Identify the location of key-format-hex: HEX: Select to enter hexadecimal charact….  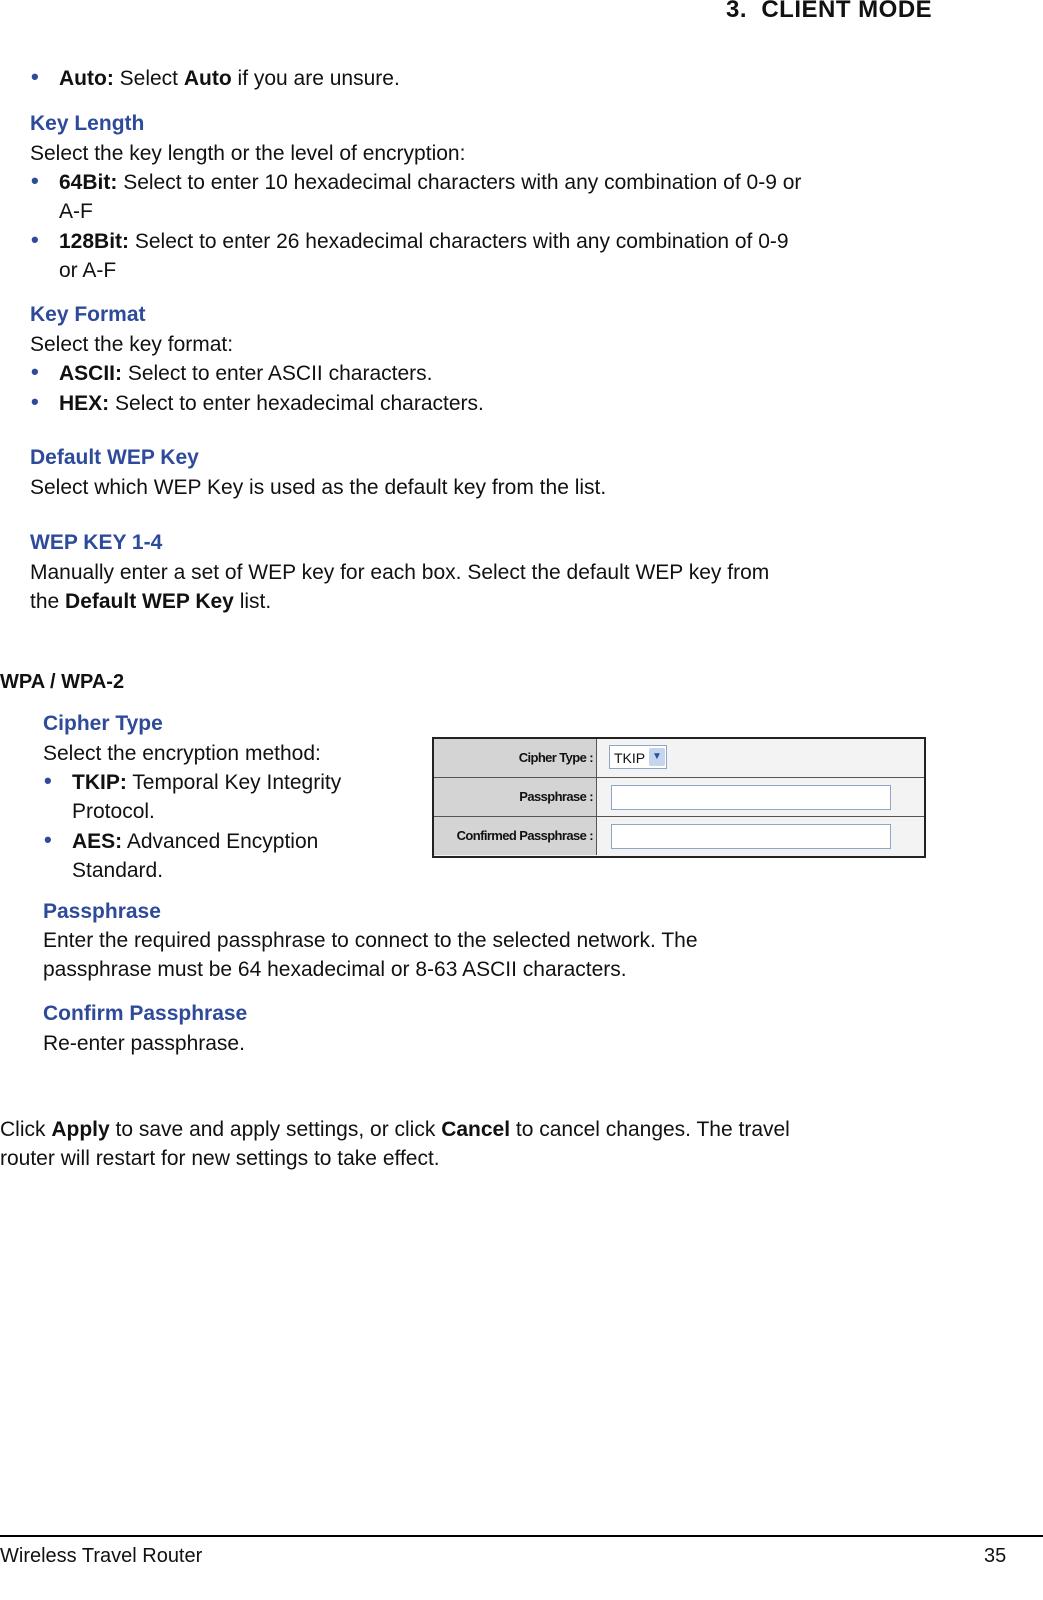
(271, 403).